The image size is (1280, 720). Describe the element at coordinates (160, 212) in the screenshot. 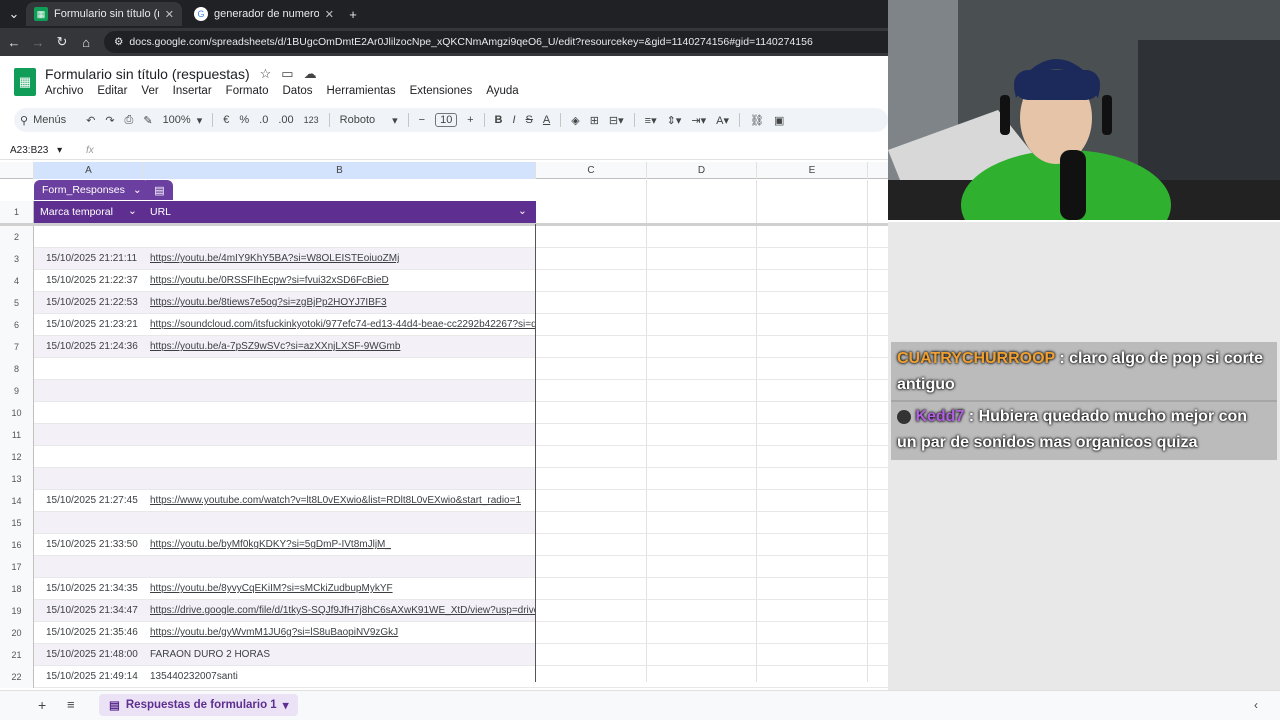

I see `header-url: URL` at that location.